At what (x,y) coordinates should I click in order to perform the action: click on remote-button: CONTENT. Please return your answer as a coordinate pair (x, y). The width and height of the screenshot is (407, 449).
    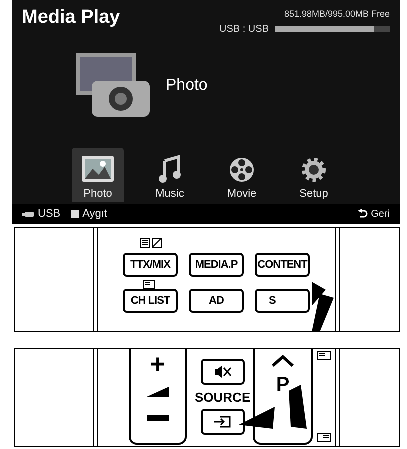
    Looking at the image, I should click on (282, 265).